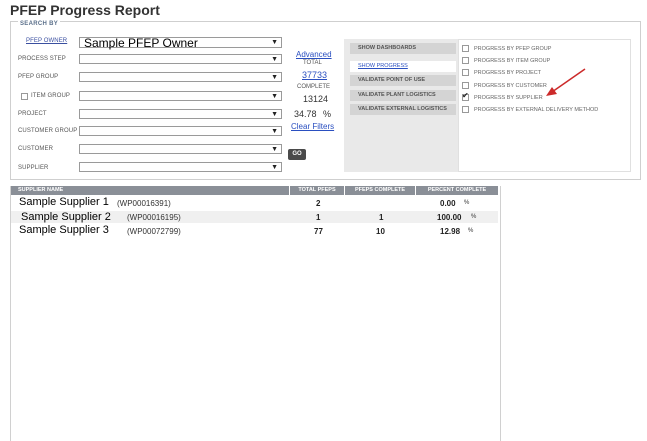 Image resolution: width=647 pixels, height=441 pixels. What do you see at coordinates (42, 59) in the screenshot?
I see `process-step-label: PROCESS STEP` at bounding box center [42, 59].